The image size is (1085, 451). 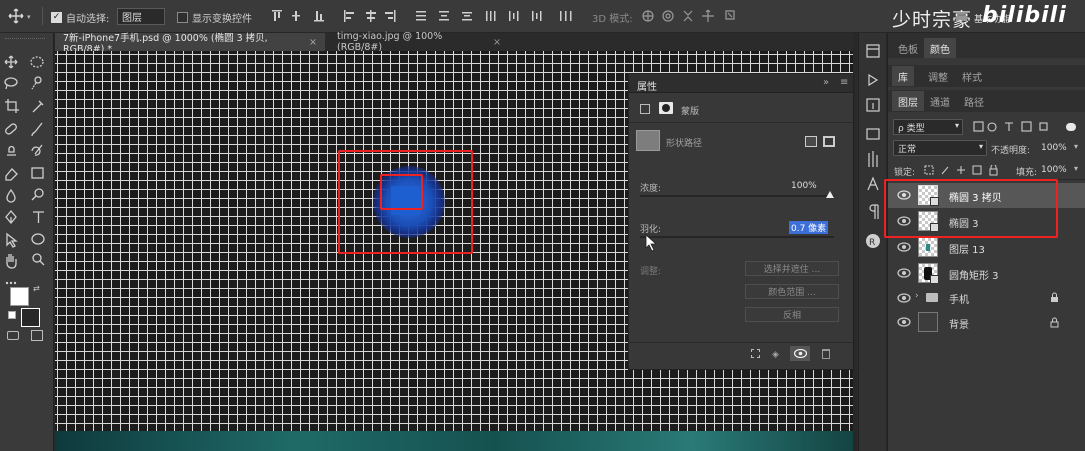 I want to click on tab-layers: 图层, so click(x=908, y=101).